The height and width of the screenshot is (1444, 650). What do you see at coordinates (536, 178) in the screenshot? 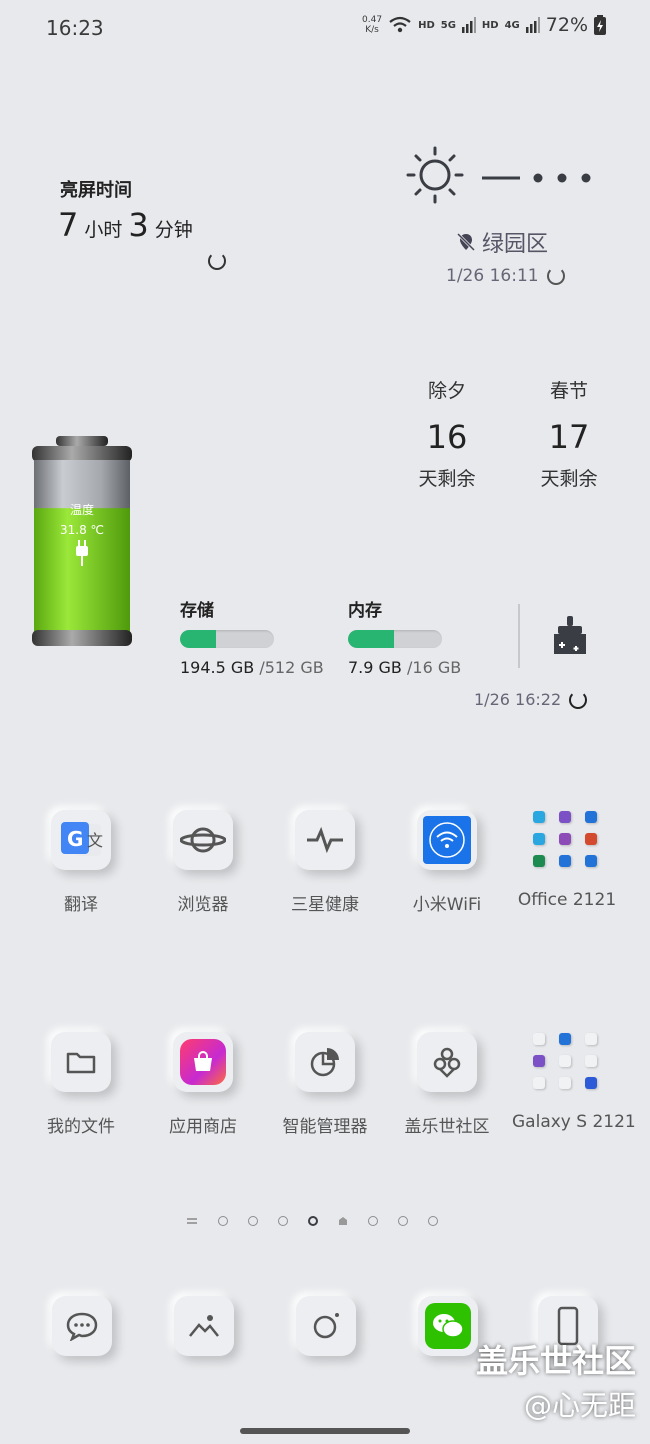
I see `temperature-placeholder` at bounding box center [536, 178].